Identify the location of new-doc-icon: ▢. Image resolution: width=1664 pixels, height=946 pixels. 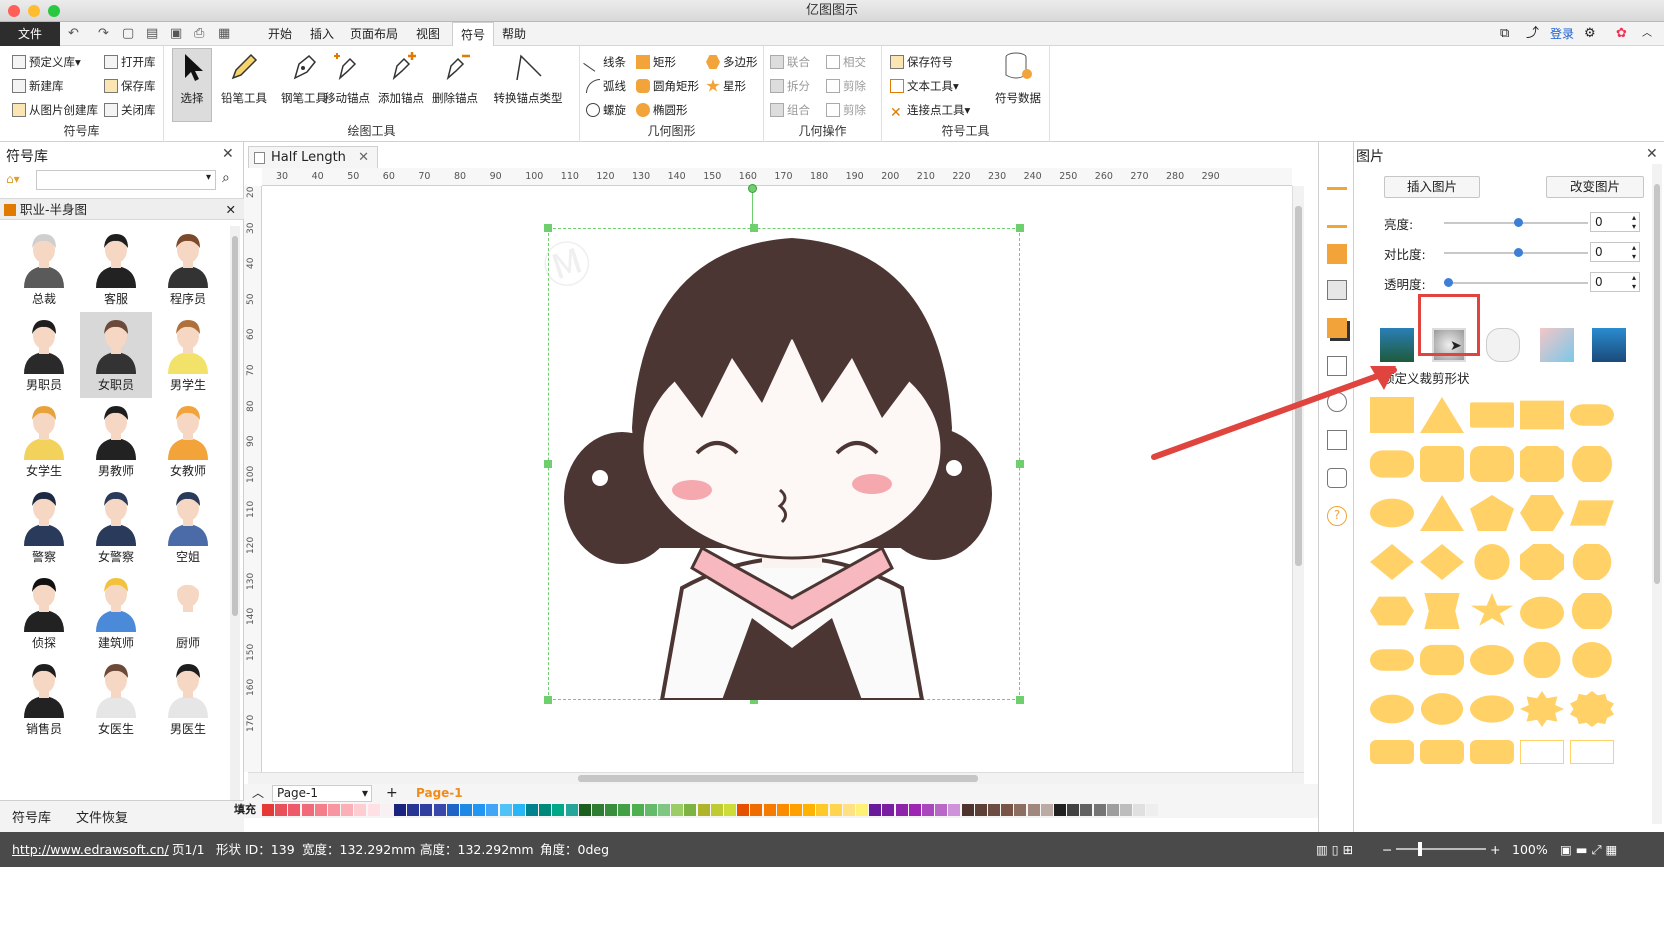
(128, 34).